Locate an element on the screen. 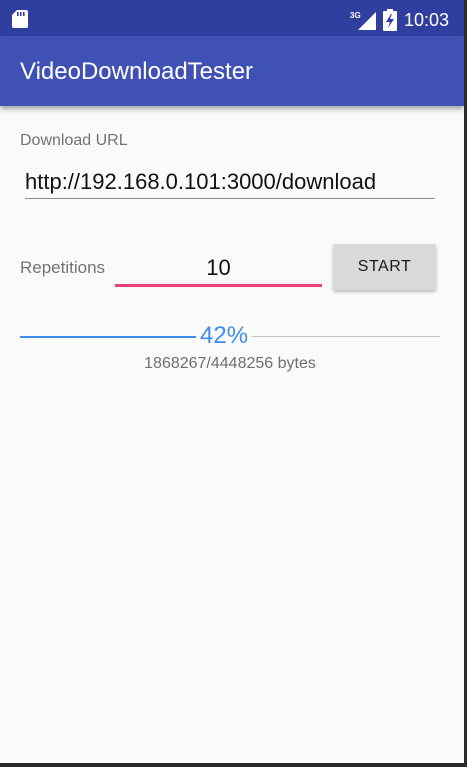 Image resolution: width=467 pixels, height=767 pixels. progress-bytes: 1868267/4448256 bytes is located at coordinates (230, 363).